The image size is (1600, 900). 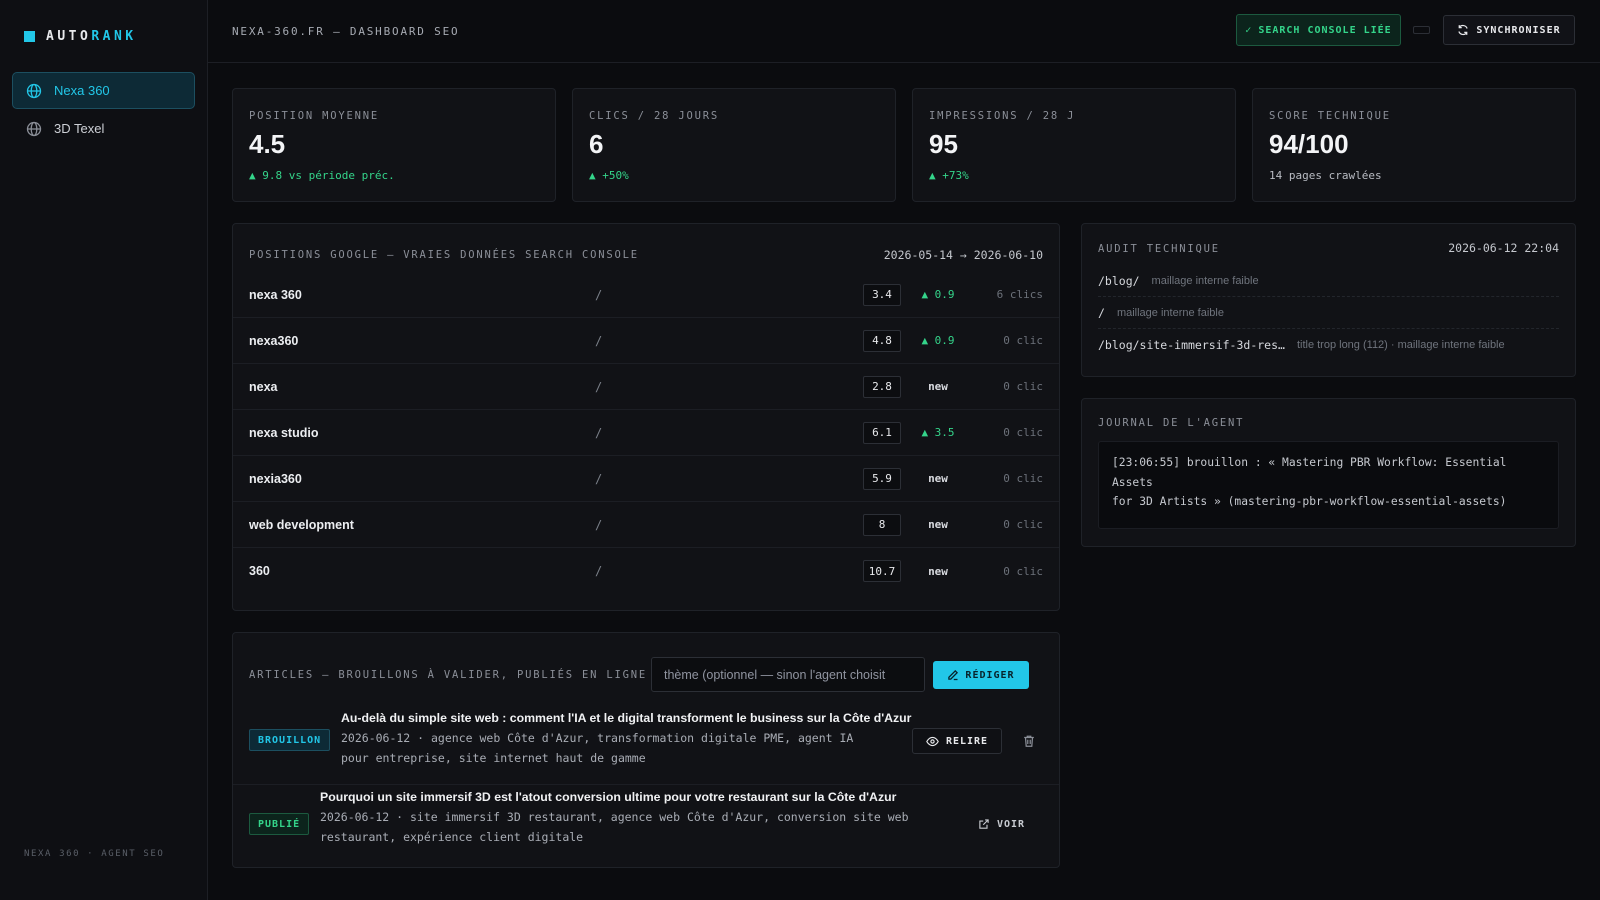 I want to click on kpi-delta: ▲ +73%, so click(x=949, y=175).